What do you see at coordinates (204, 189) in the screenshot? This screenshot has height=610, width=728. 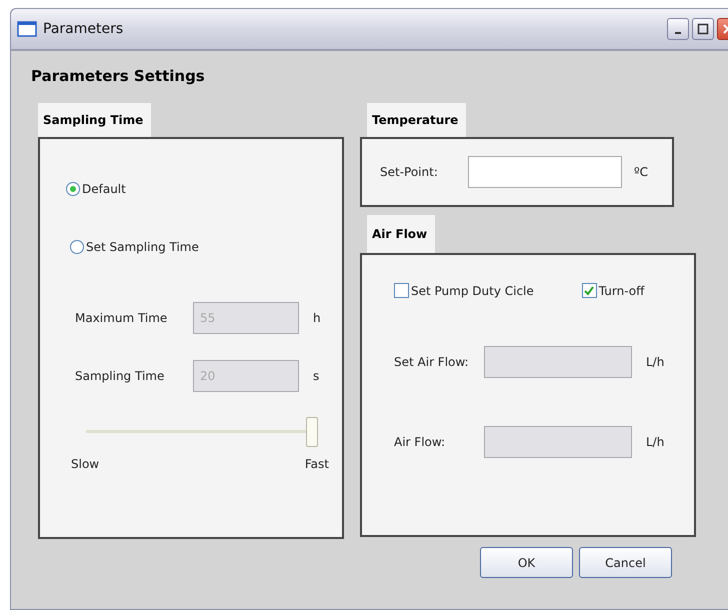 I see `radio-option: Default` at bounding box center [204, 189].